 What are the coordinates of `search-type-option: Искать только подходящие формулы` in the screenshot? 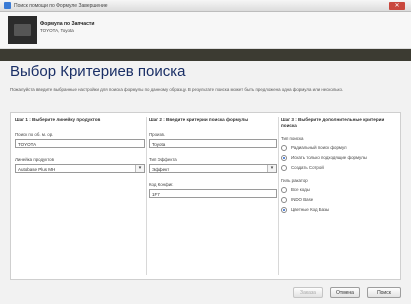 It's located at (338, 157).